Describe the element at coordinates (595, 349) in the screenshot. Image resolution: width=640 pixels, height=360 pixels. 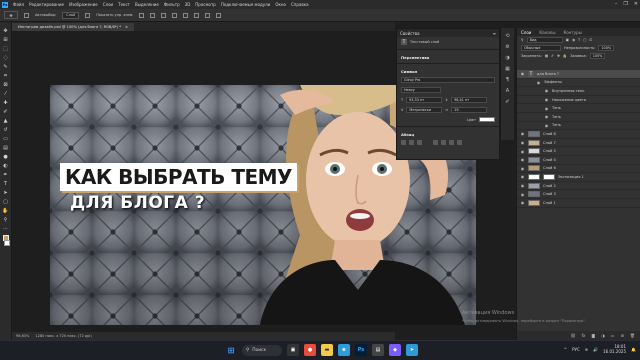
I see `volume-icon: 🔊` at that location.